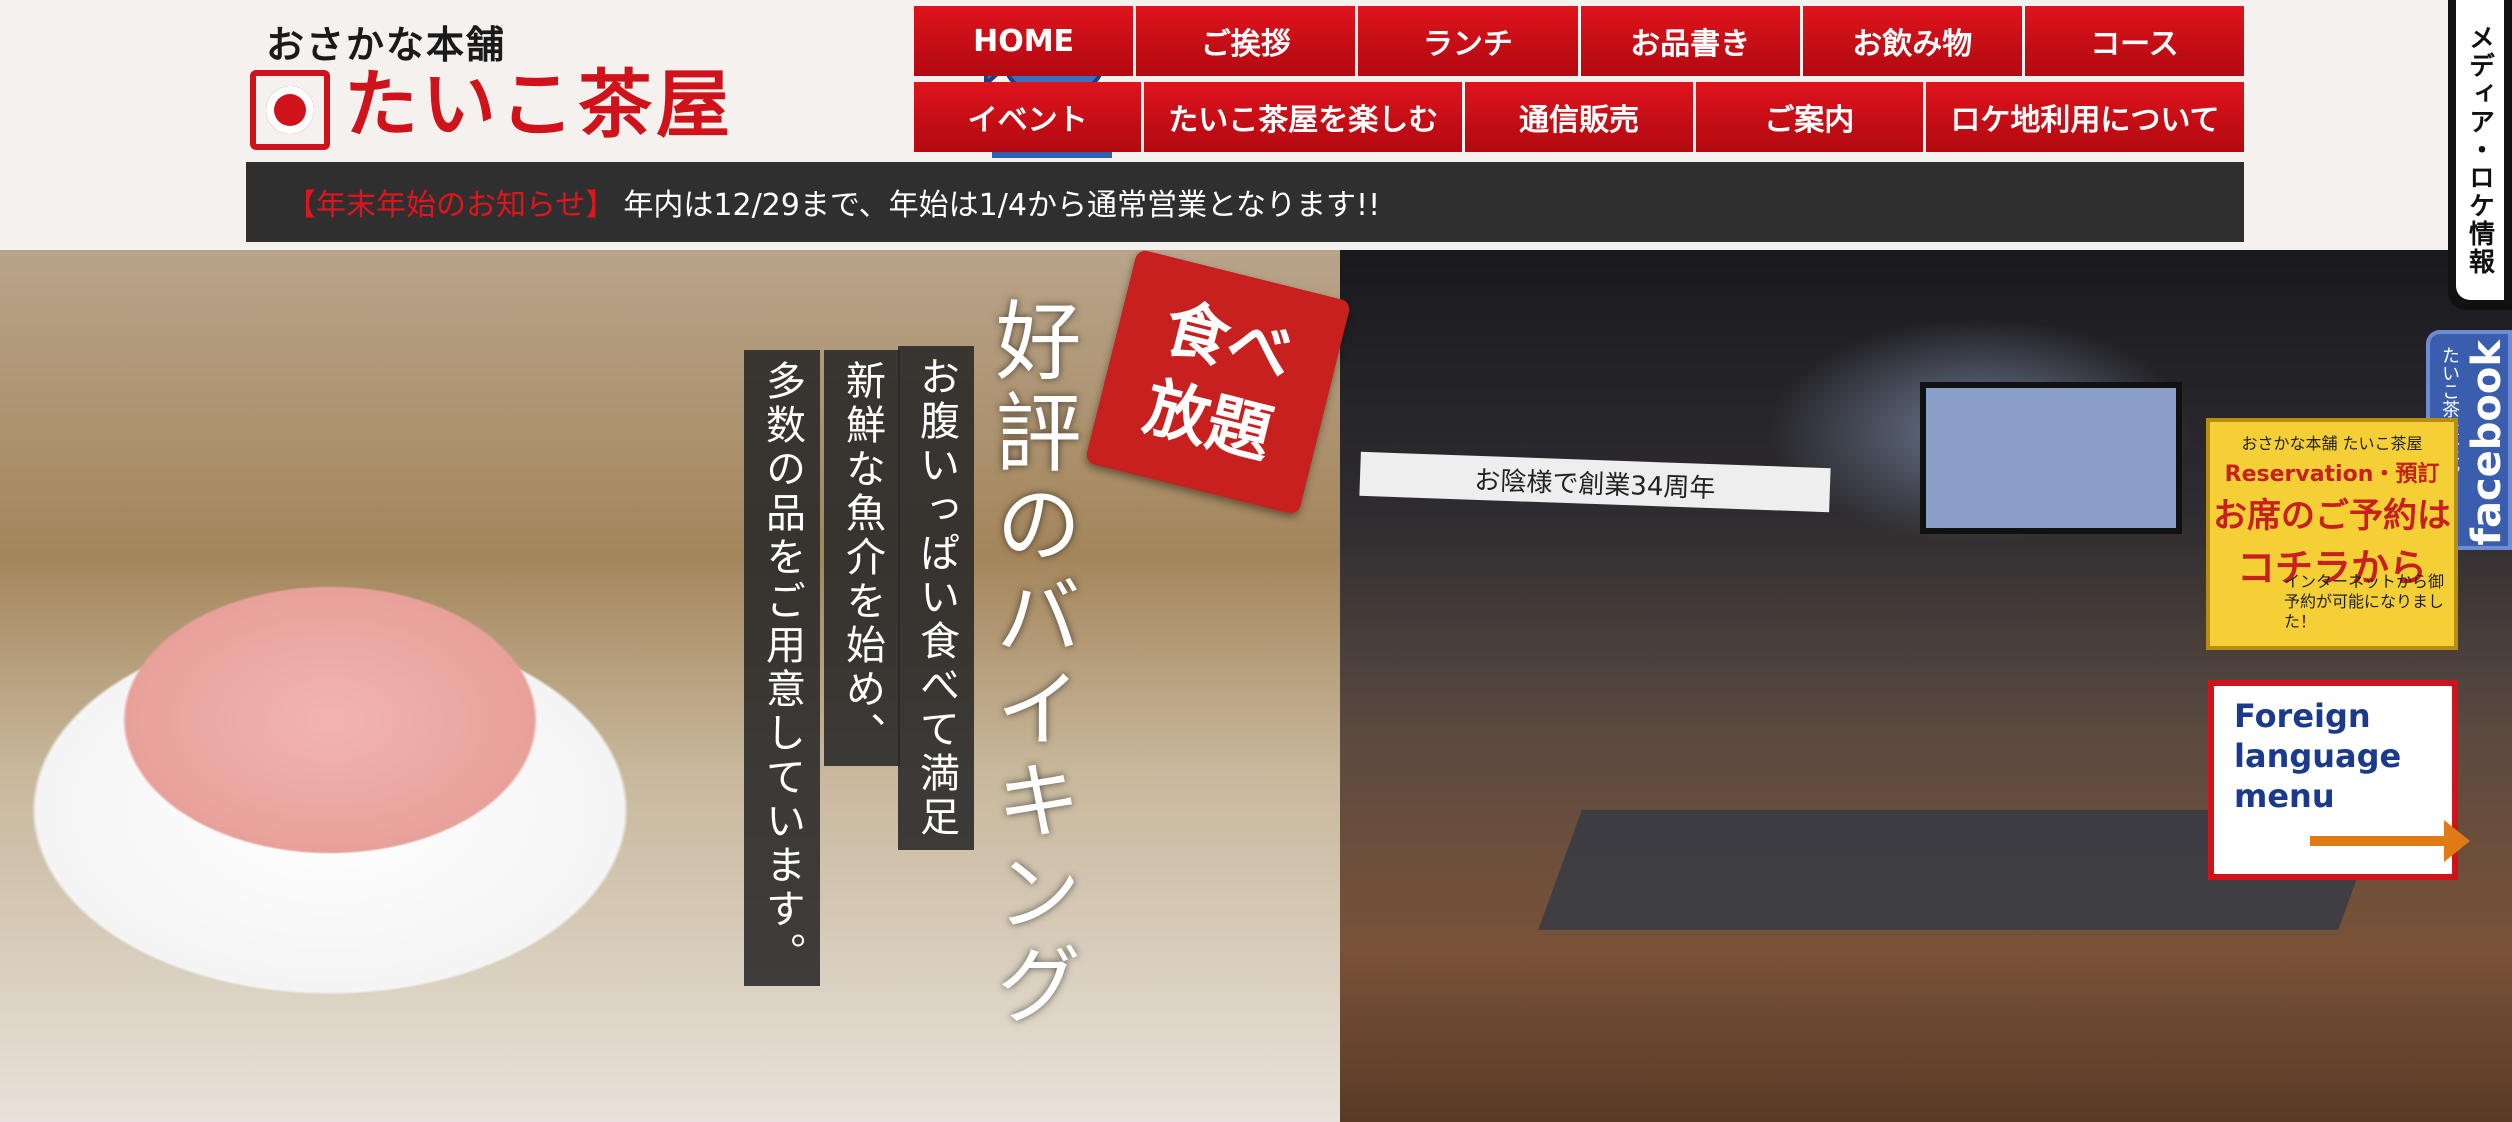 The width and height of the screenshot is (2512, 1122). I want to click on hero-copy-line3: 多数の品をご用意しています。, so click(782, 668).